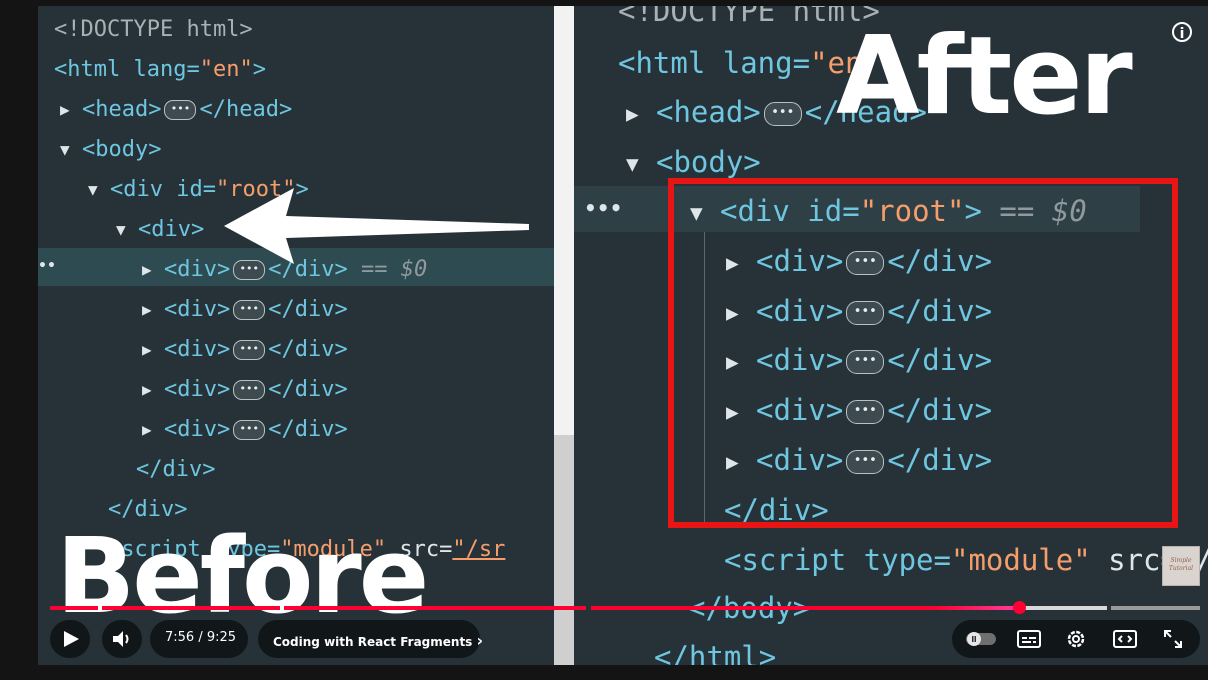 This screenshot has width=1208, height=680. Describe the element at coordinates (242, 576) in the screenshot. I see `before-label: Before` at that location.